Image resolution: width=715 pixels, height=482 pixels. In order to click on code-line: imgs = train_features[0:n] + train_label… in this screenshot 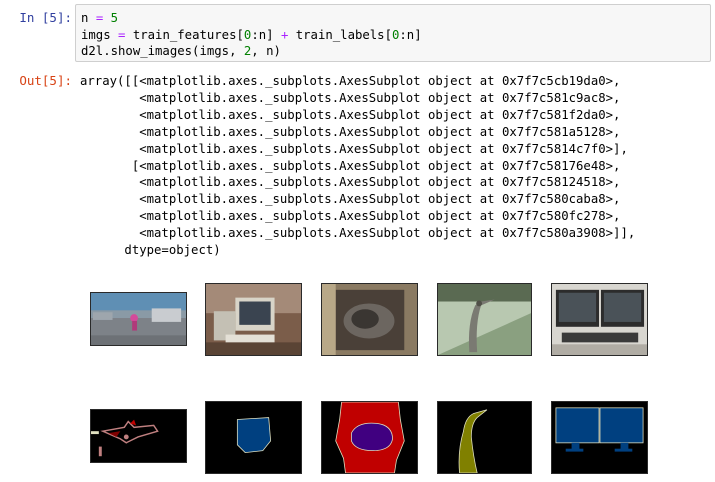, I will do `click(395, 35)`.